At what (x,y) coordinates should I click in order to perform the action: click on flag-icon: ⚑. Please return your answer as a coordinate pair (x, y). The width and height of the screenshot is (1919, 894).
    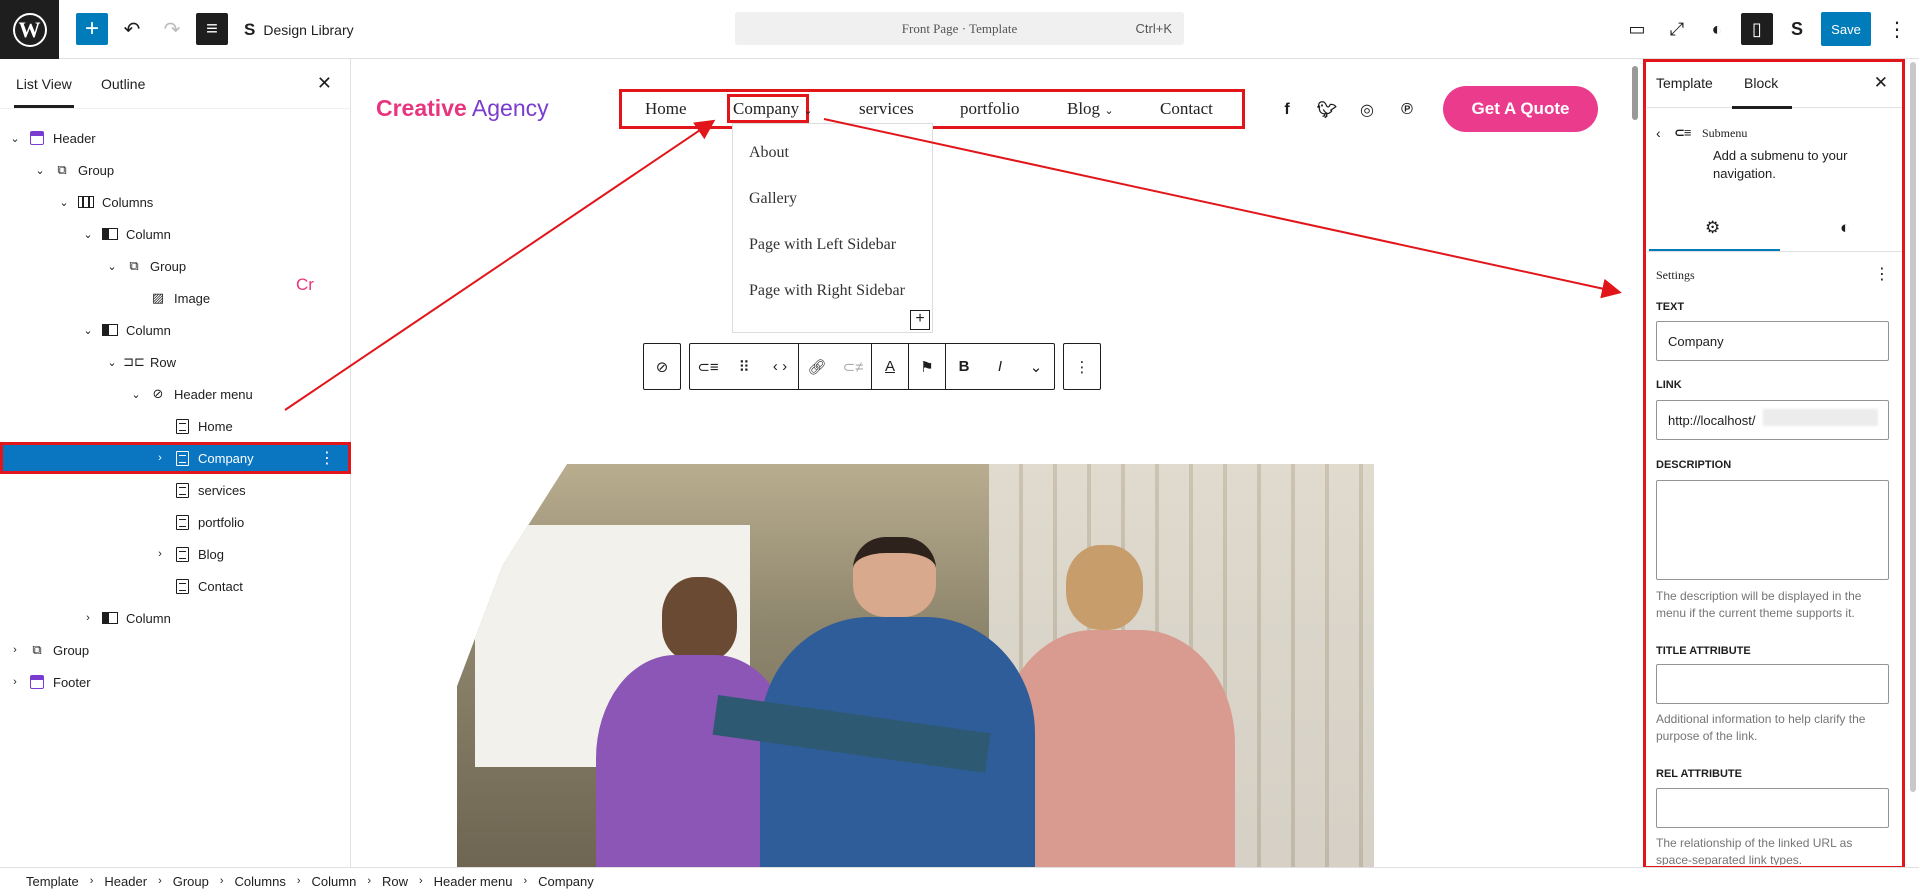
    Looking at the image, I should click on (927, 366).